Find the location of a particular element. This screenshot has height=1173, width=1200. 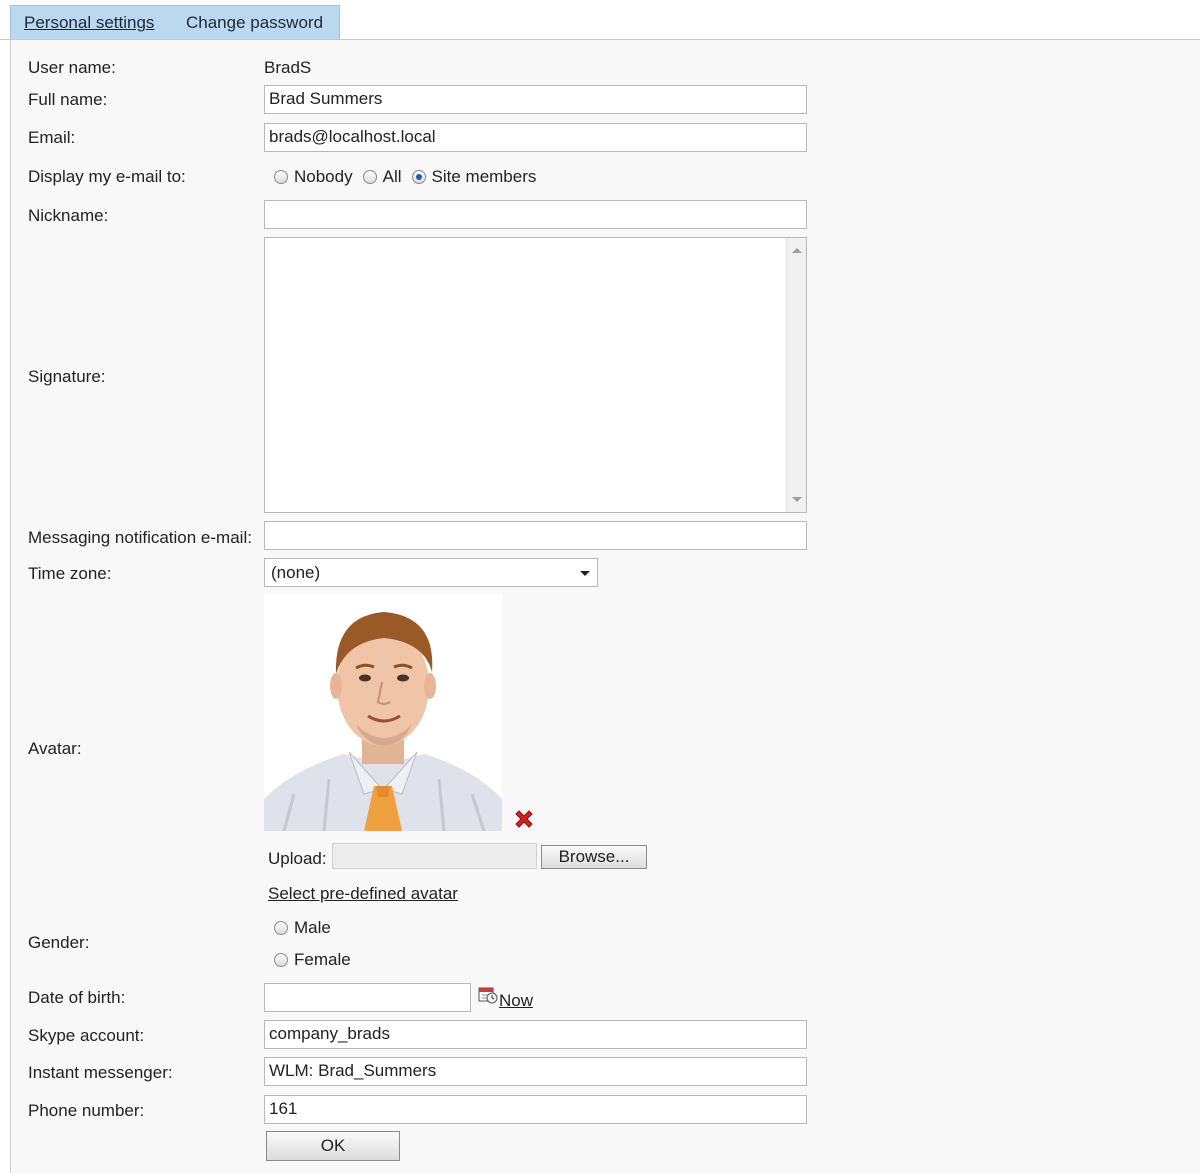

upload-file-field is located at coordinates (434, 856).